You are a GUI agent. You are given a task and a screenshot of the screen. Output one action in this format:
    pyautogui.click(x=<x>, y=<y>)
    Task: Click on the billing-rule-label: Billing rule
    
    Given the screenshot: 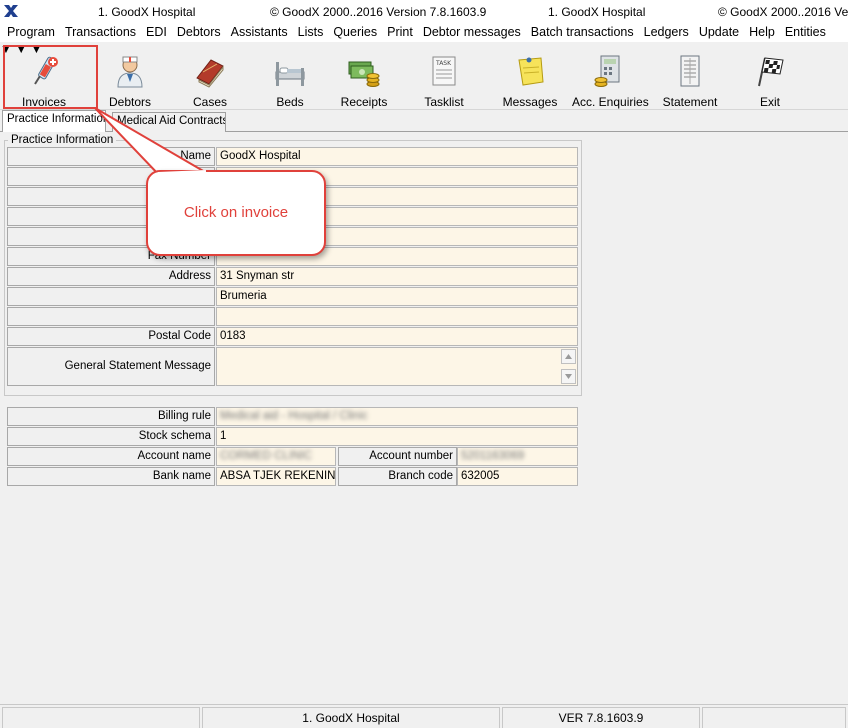 What is the action you would take?
    pyautogui.click(x=111, y=416)
    